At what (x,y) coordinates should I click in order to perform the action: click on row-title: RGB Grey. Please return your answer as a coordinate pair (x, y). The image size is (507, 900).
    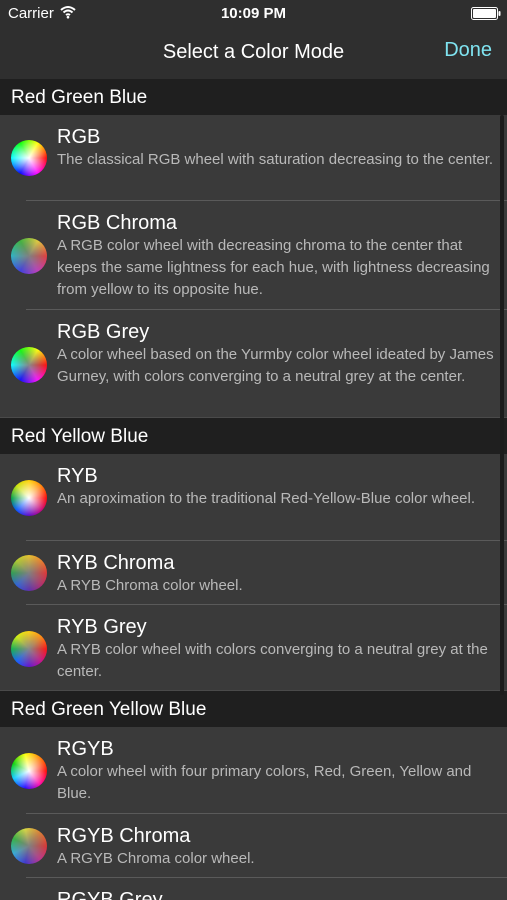
    Looking at the image, I should click on (103, 332).